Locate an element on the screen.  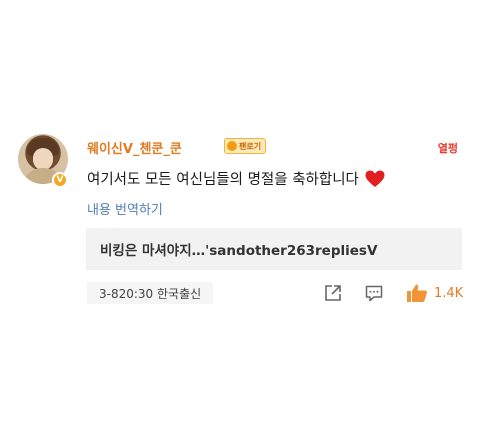
reply-preview-text: 비킹은 마셔야지…'sandother263repliesV is located at coordinates (239, 251).